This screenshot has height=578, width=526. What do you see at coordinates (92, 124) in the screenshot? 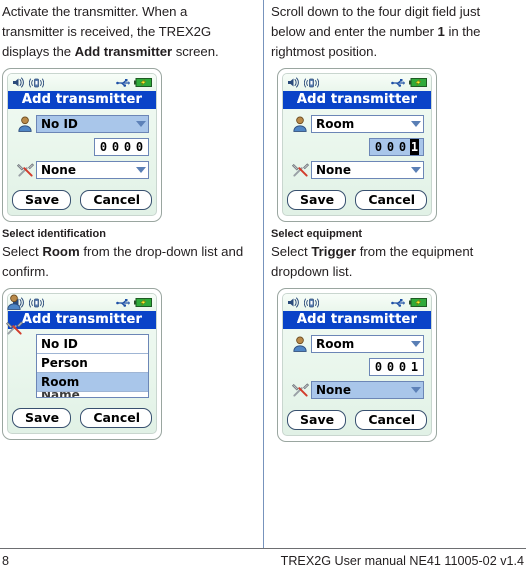
I see `identification-dropdown: No ID` at bounding box center [92, 124].